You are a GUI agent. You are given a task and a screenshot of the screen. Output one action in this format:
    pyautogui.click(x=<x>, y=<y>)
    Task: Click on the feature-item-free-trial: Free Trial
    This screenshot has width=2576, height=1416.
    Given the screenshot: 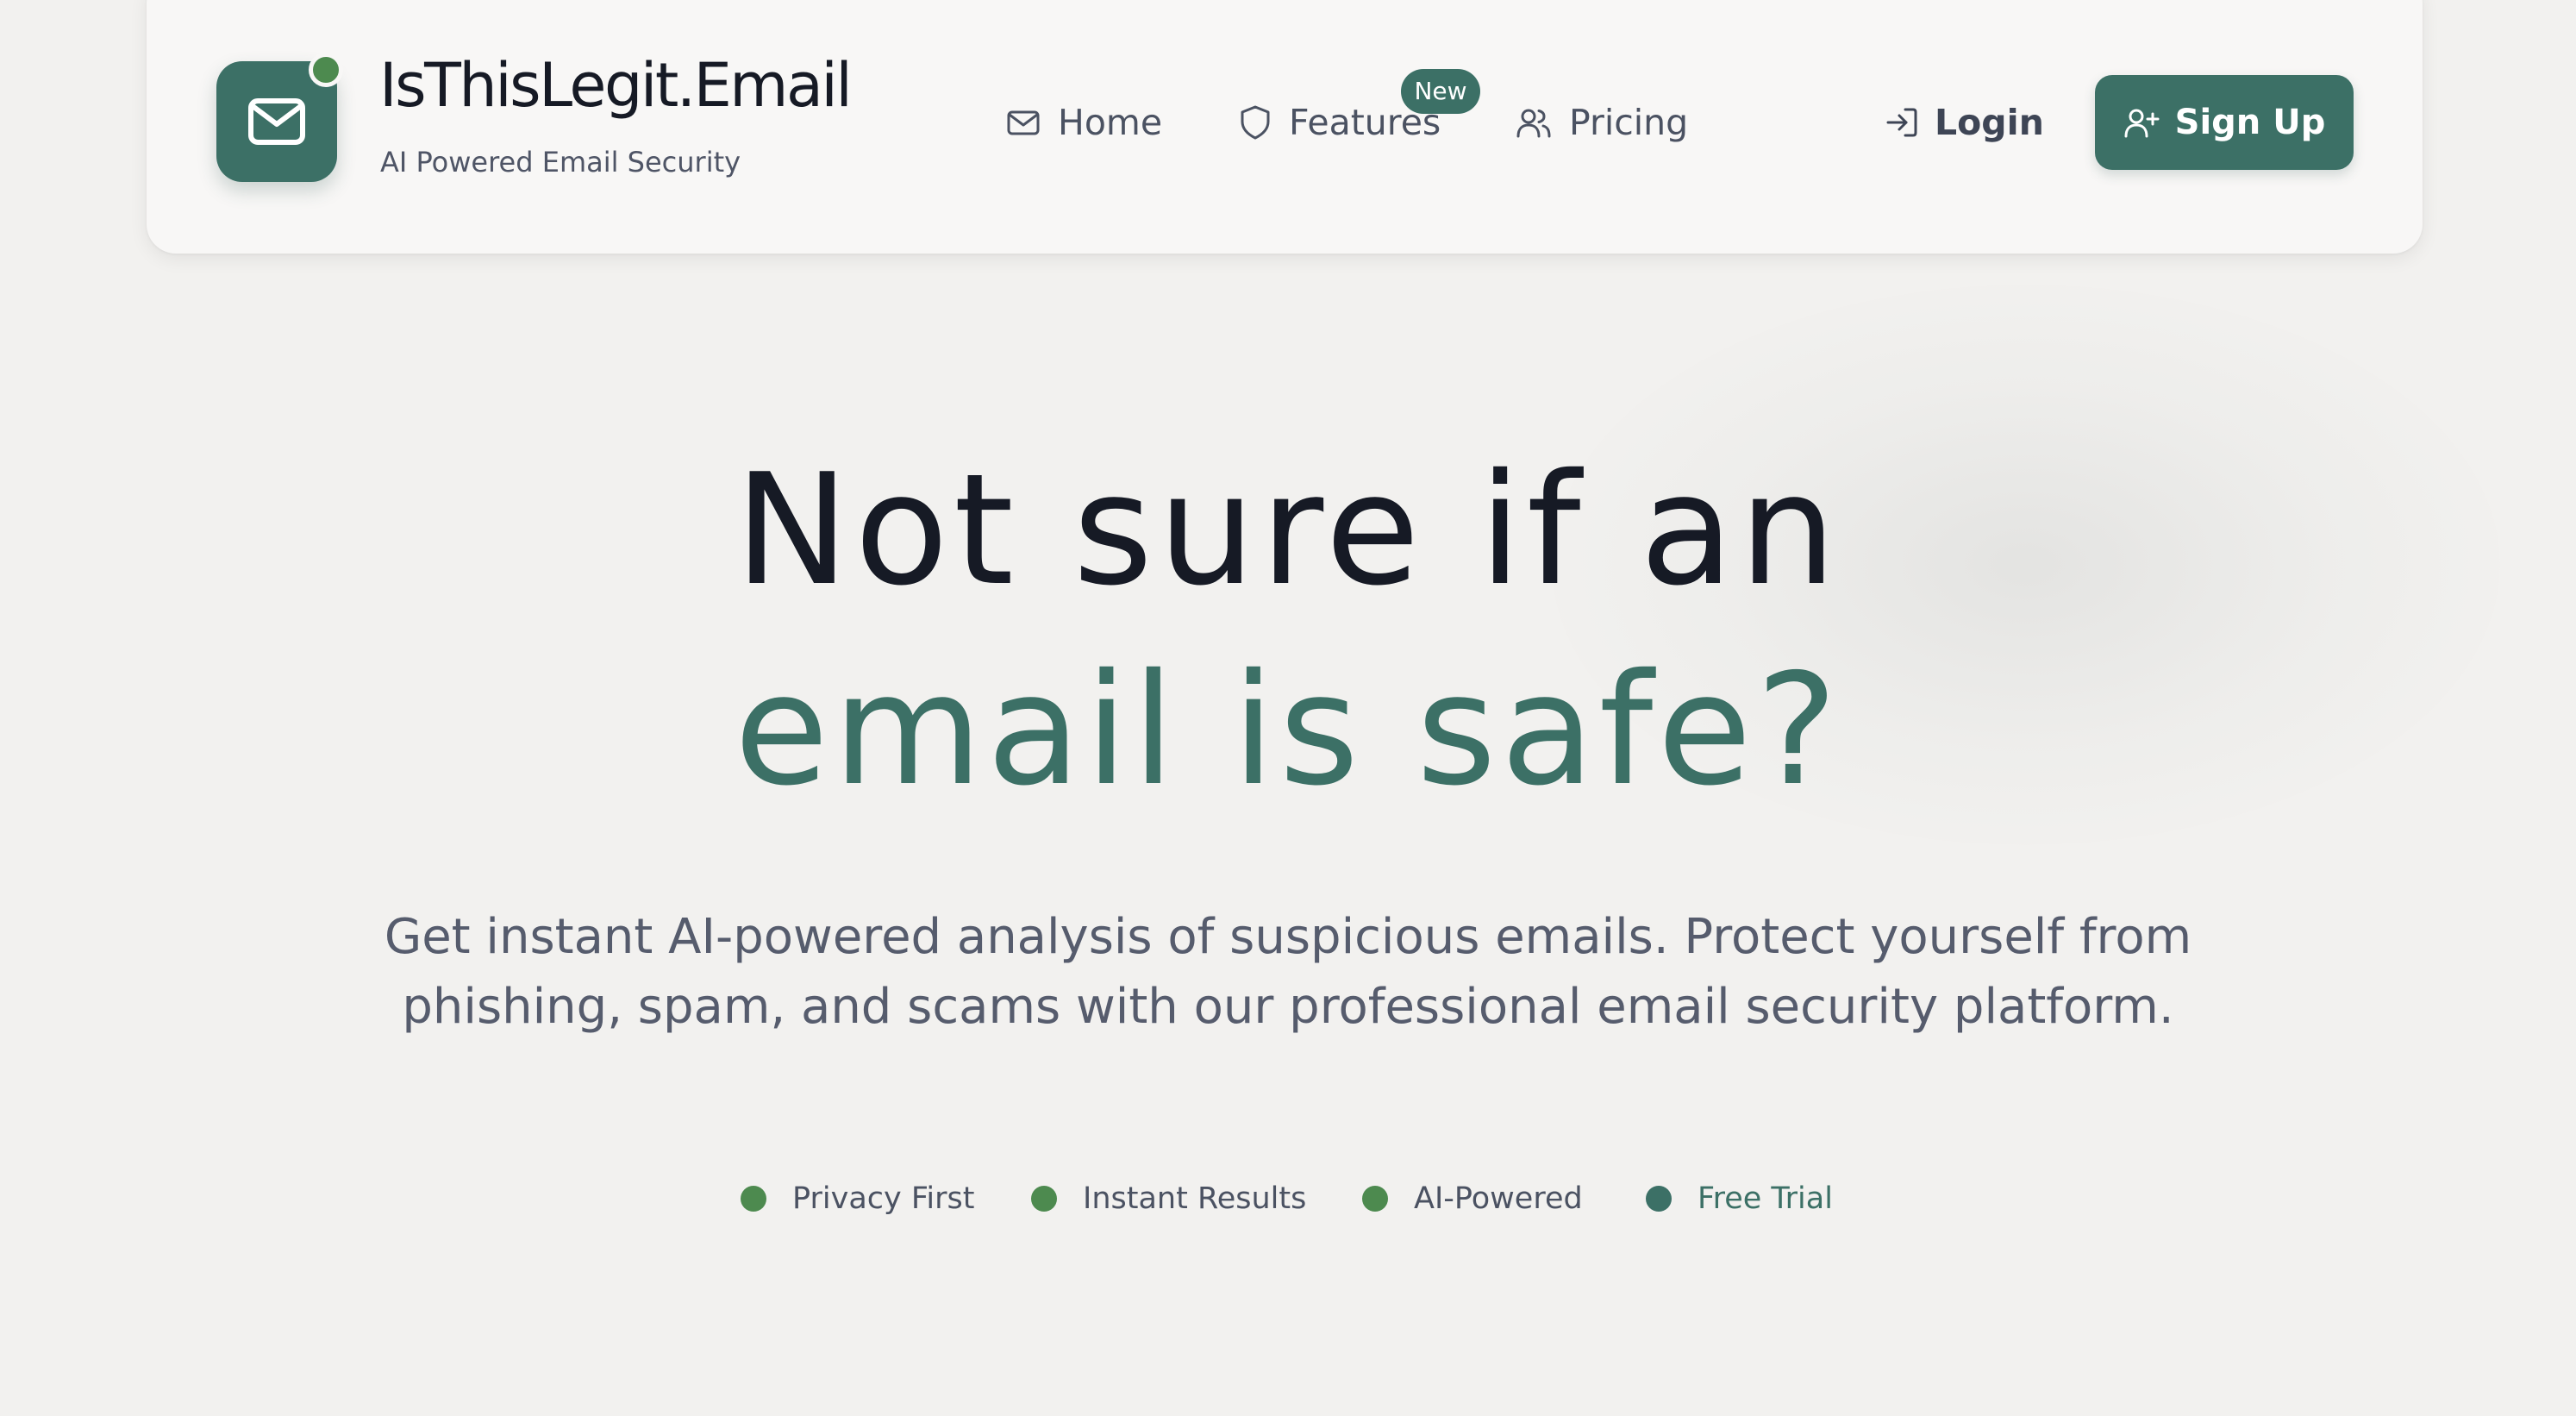 What is the action you would take?
    pyautogui.click(x=1739, y=1199)
    